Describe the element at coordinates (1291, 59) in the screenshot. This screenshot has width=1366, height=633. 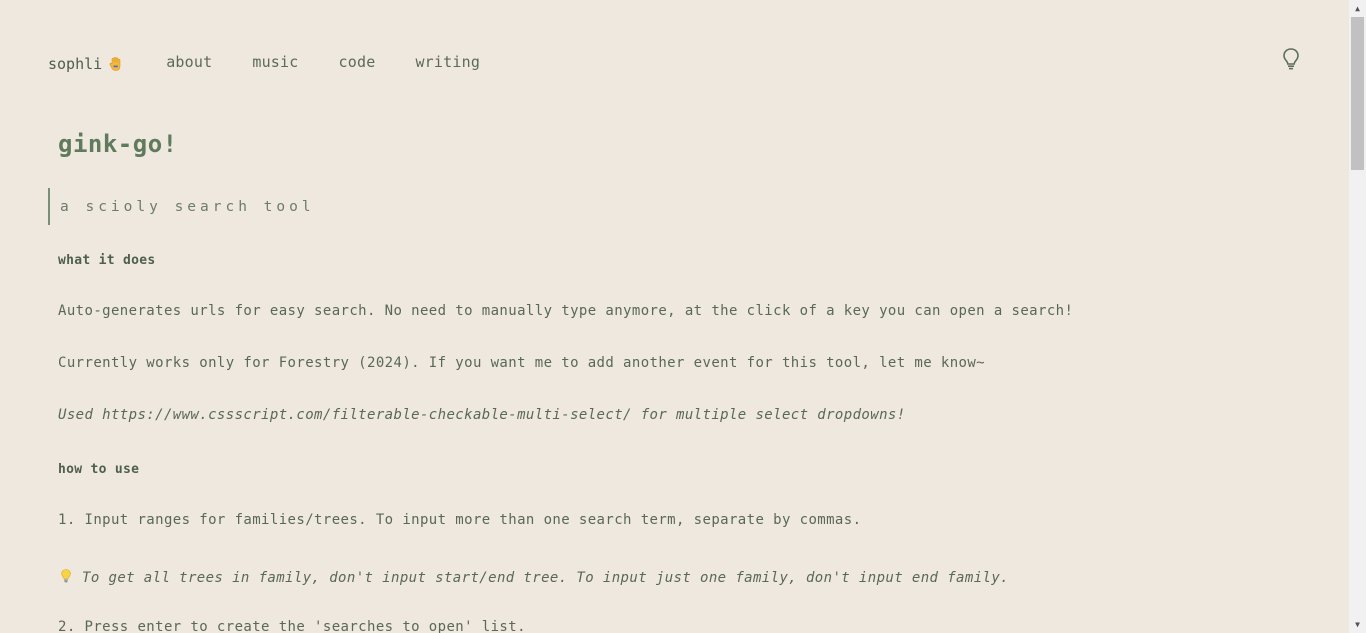
I see `lightbulb-icon` at that location.